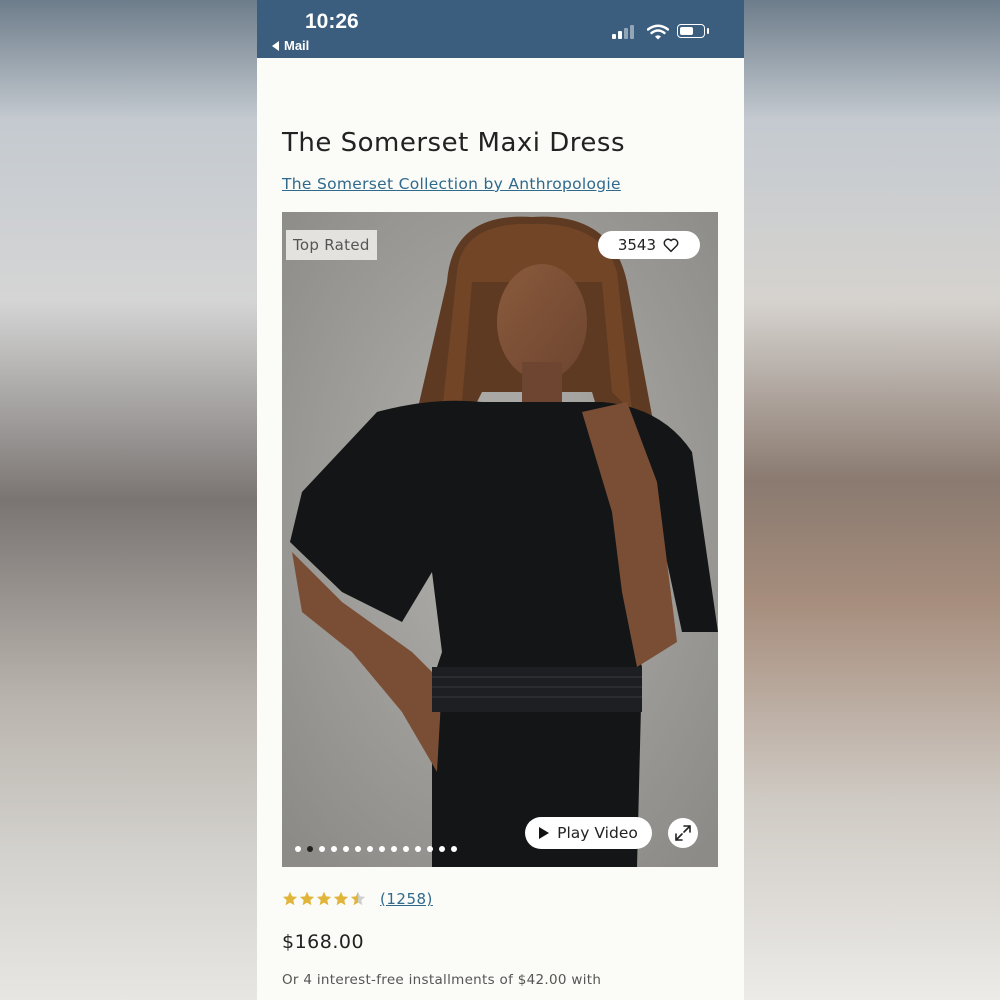 The width and height of the screenshot is (1000, 1000). I want to click on back-mail-label: Mail, so click(297, 45).